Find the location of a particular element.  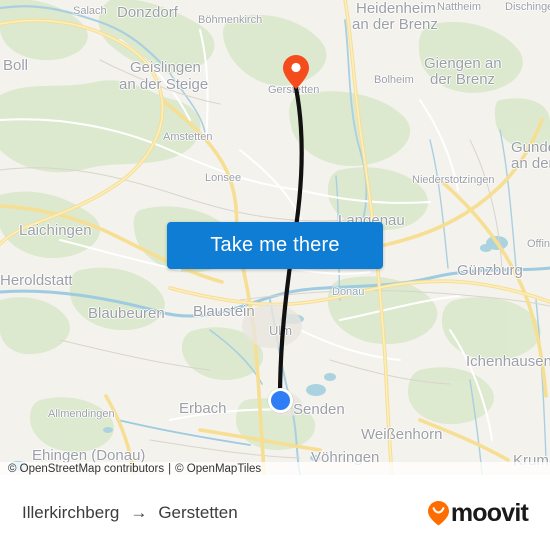

destination-name: Gerstetten is located at coordinates (198, 512).